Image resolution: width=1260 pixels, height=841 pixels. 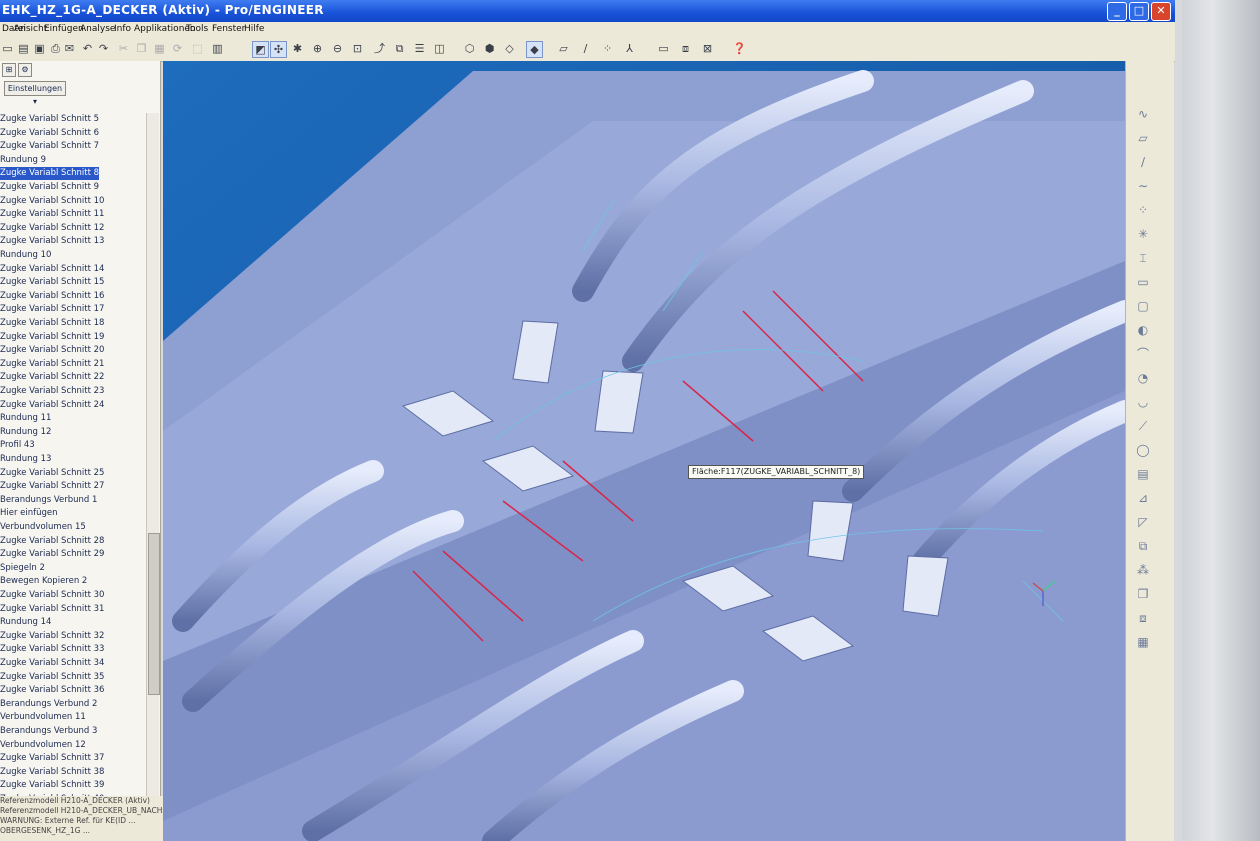 What do you see at coordinates (1143, 138) in the screenshot?
I see `rectangle-icon: ▱` at bounding box center [1143, 138].